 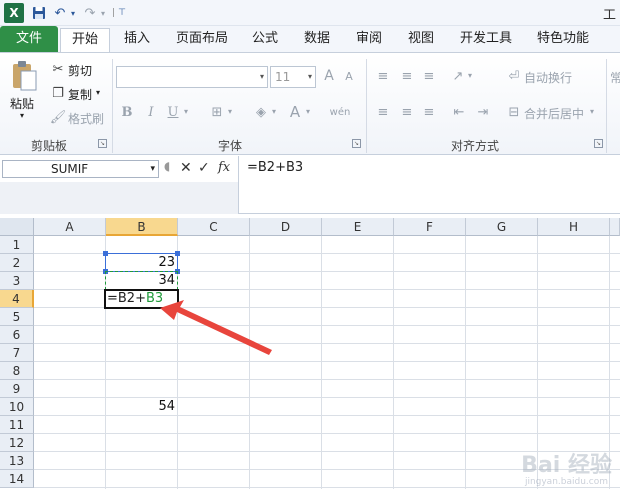 What do you see at coordinates (430, 227) in the screenshot?
I see `column-header-f: F` at bounding box center [430, 227].